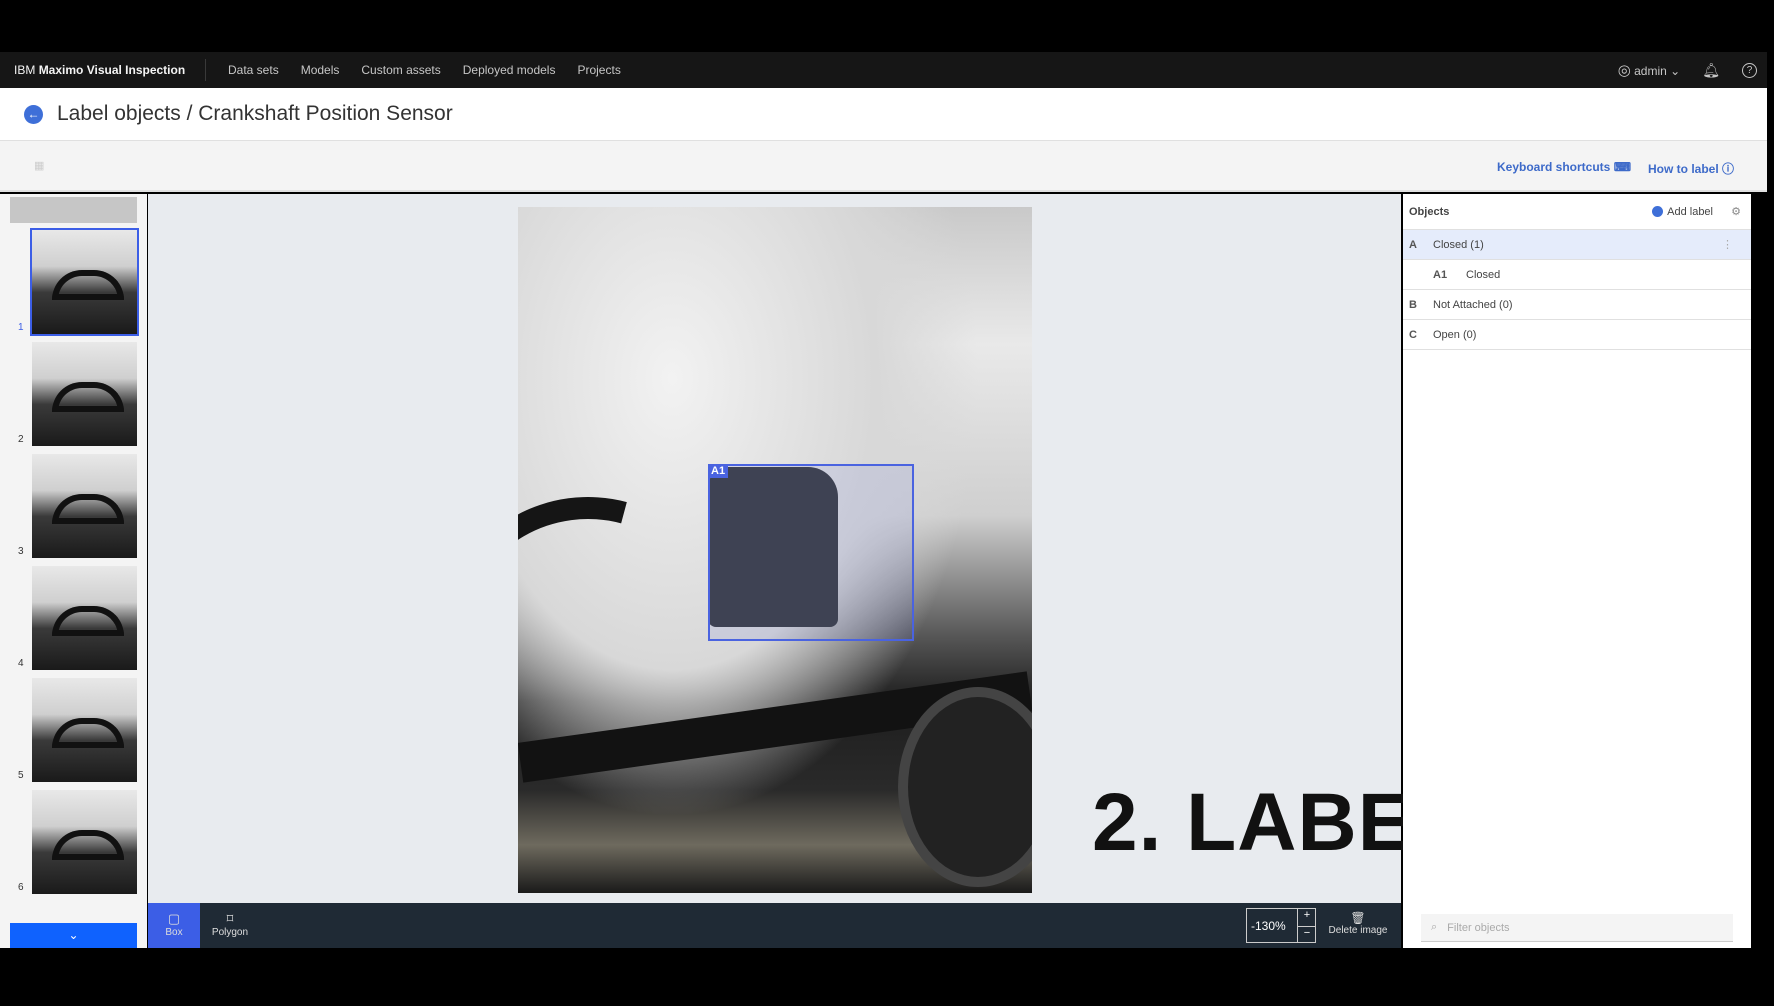  What do you see at coordinates (1682, 212) in the screenshot?
I see `add-label-button: Add label` at bounding box center [1682, 212].